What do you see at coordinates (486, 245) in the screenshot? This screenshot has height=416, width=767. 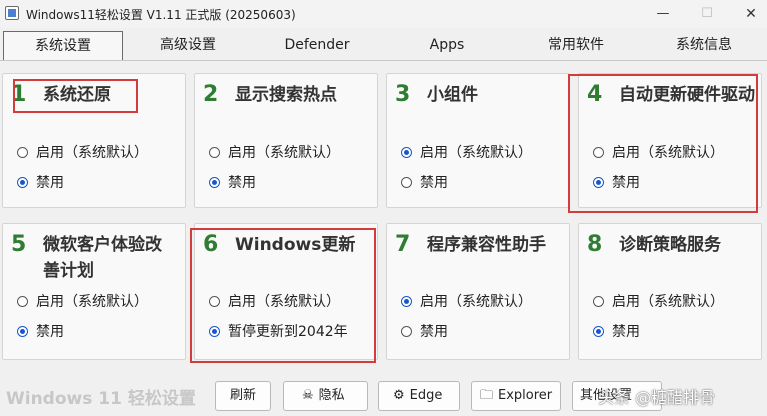 I see `card-title: 程序兼容性助手` at bounding box center [486, 245].